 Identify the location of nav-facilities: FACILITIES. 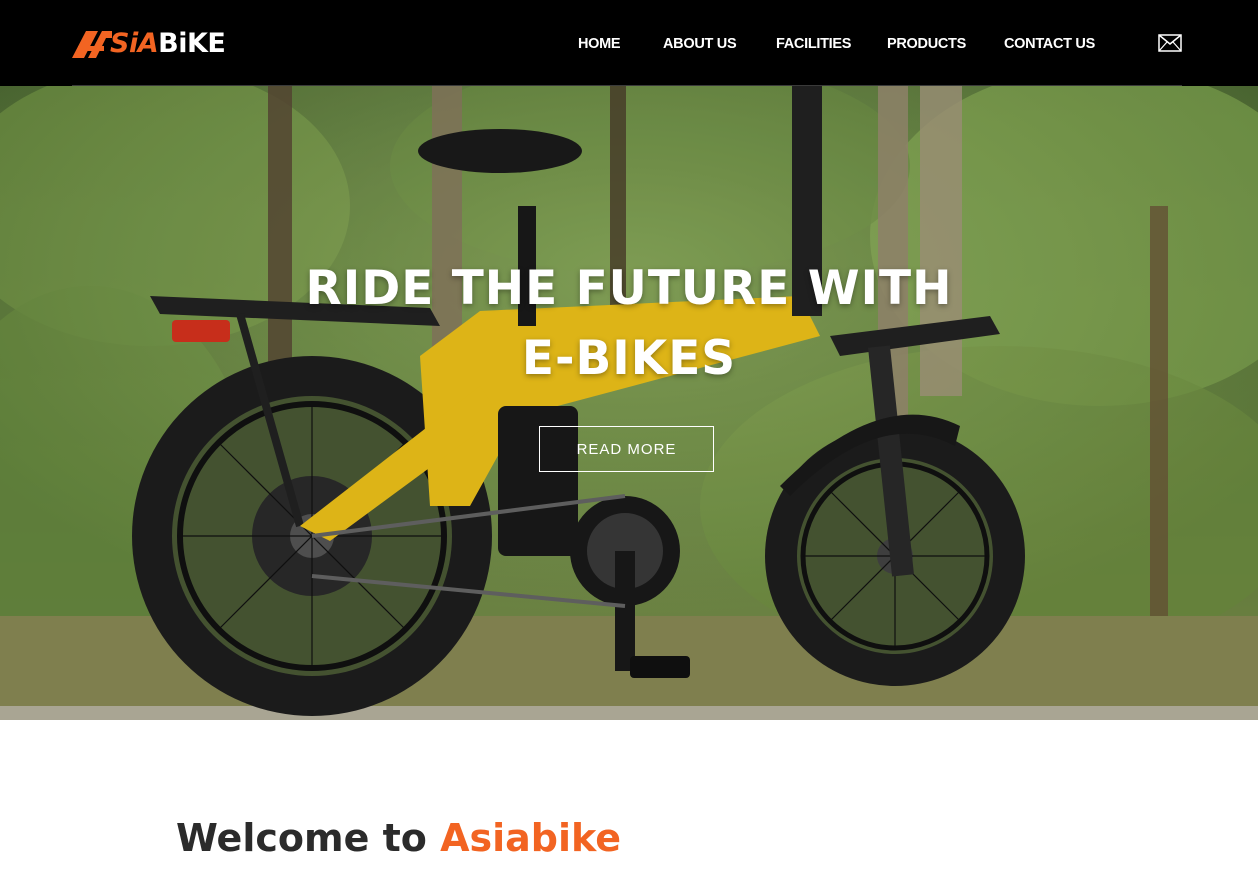
(813, 44).